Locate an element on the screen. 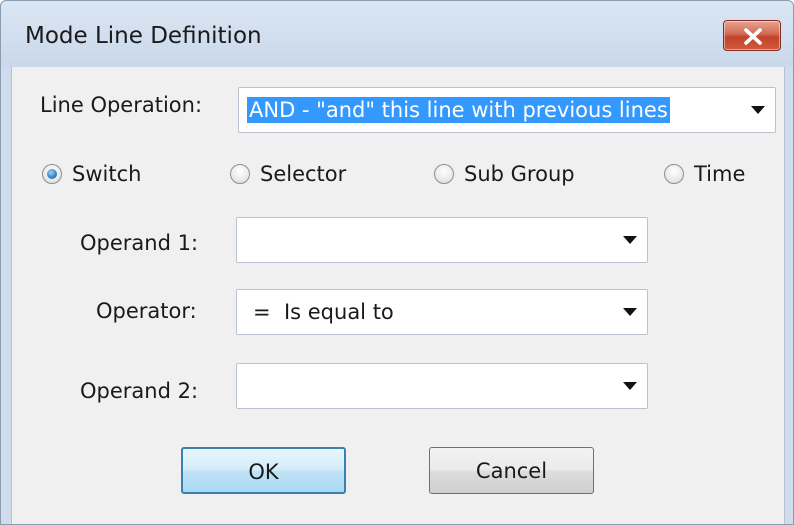 The height and width of the screenshot is (525, 794). operator-select: = Is equal to is located at coordinates (442, 312).